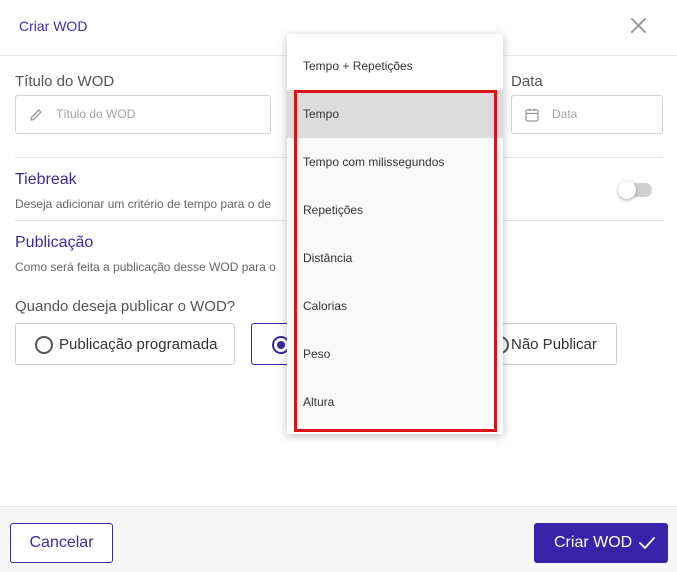  I want to click on dropdown-item-tempo-repeticoes: Tempo + Repetições, so click(395, 66).